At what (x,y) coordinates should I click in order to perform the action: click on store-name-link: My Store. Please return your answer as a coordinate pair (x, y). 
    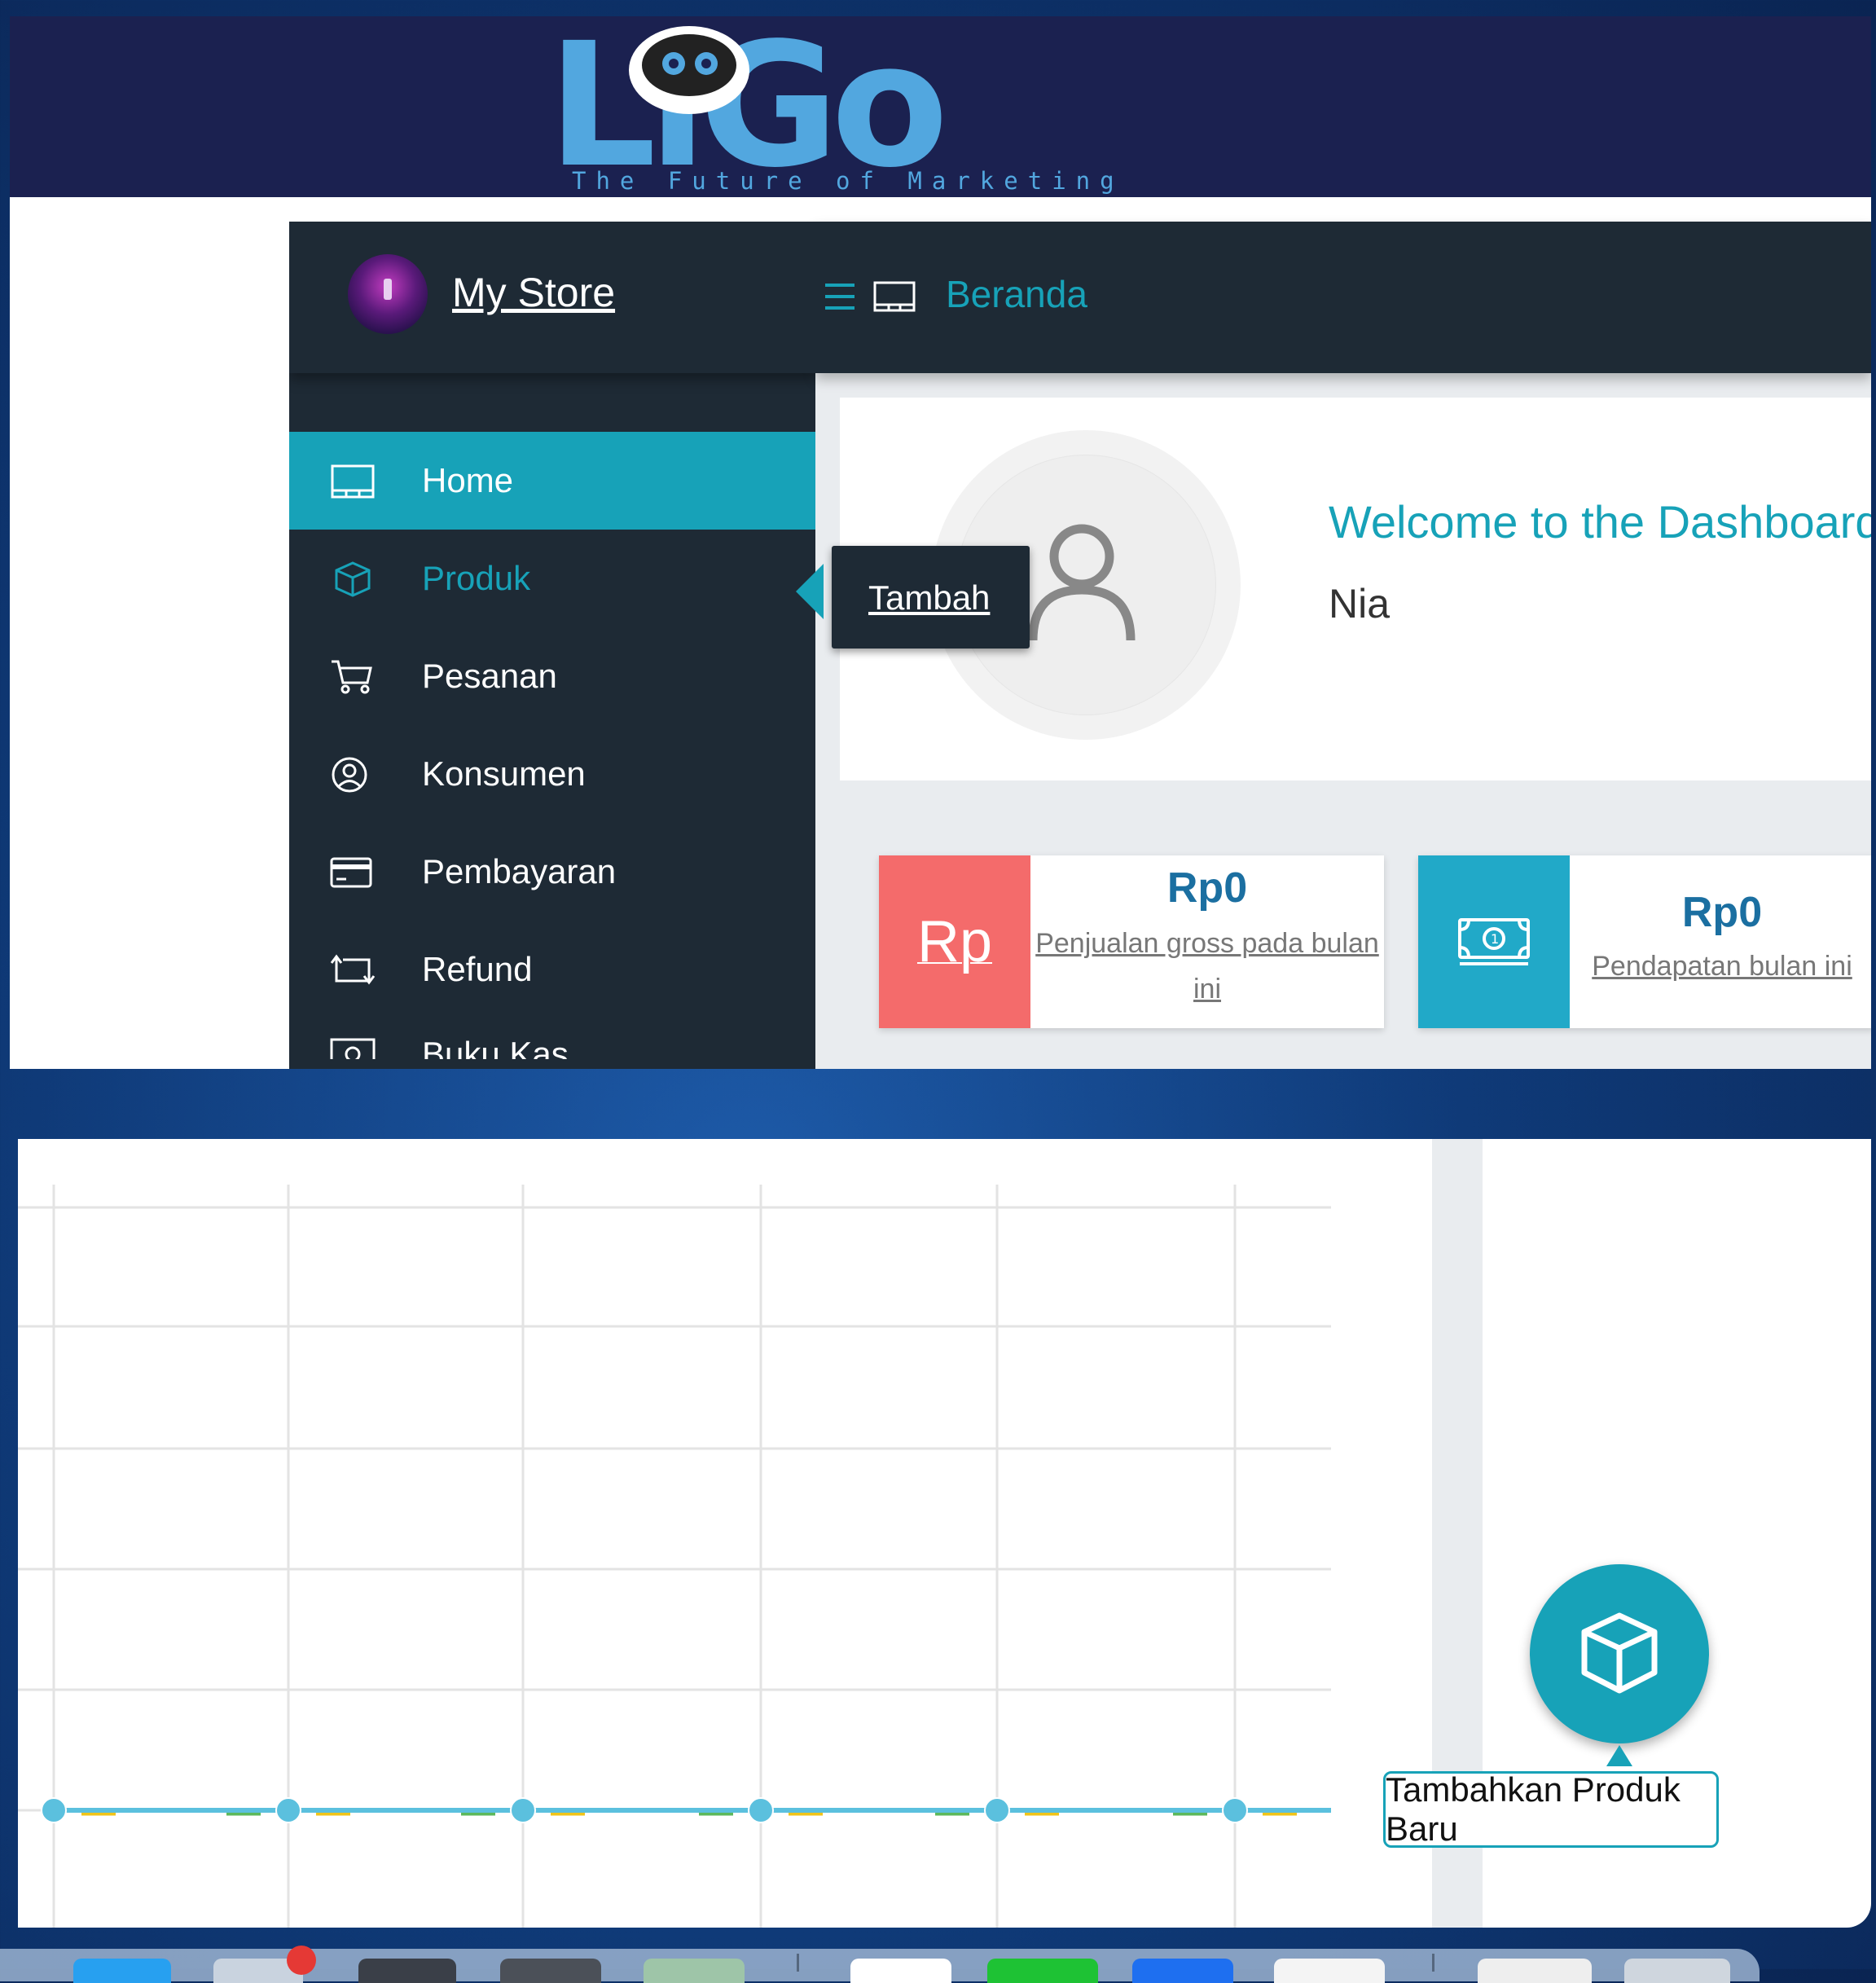
    Looking at the image, I should click on (533, 292).